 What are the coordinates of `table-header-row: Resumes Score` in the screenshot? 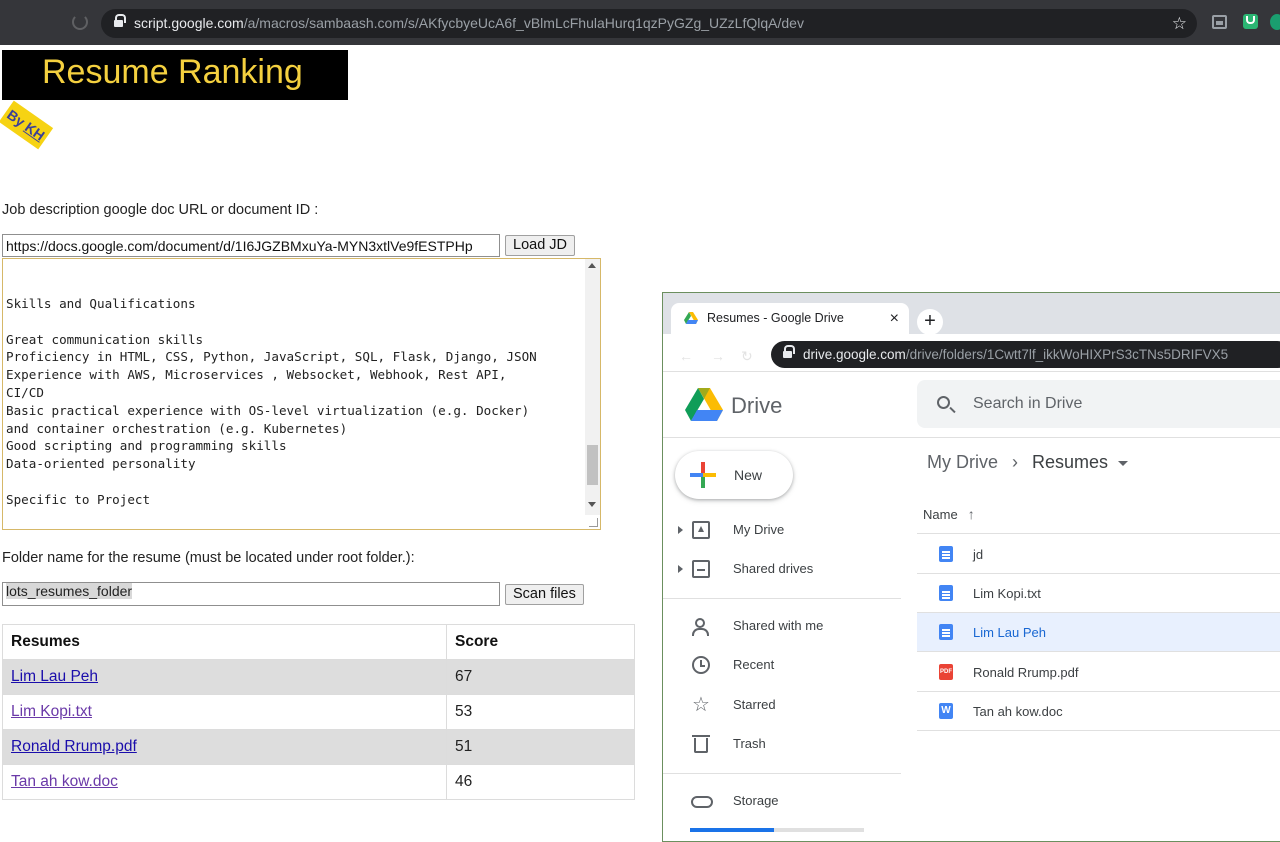 It's located at (318, 642).